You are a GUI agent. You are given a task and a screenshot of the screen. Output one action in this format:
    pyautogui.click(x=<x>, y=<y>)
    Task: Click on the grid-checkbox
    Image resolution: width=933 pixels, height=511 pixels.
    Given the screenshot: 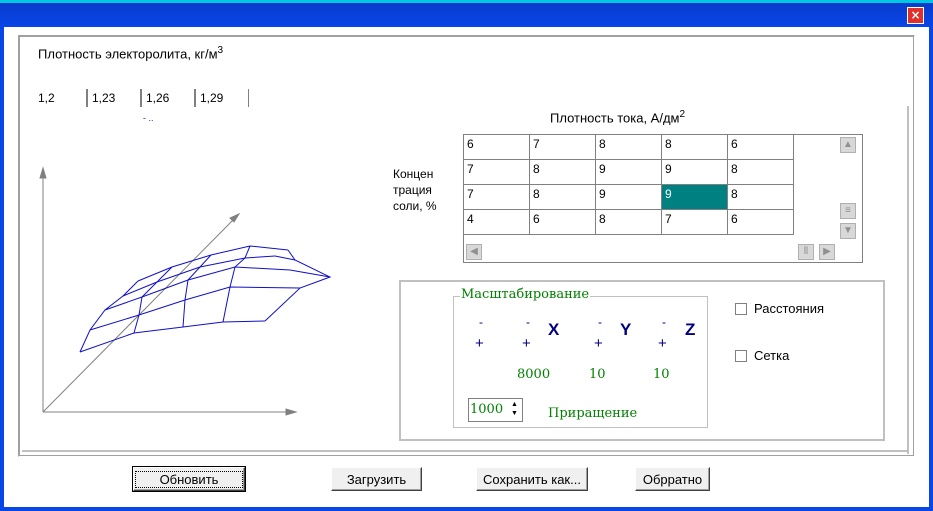 What is the action you would take?
    pyautogui.click(x=741, y=356)
    